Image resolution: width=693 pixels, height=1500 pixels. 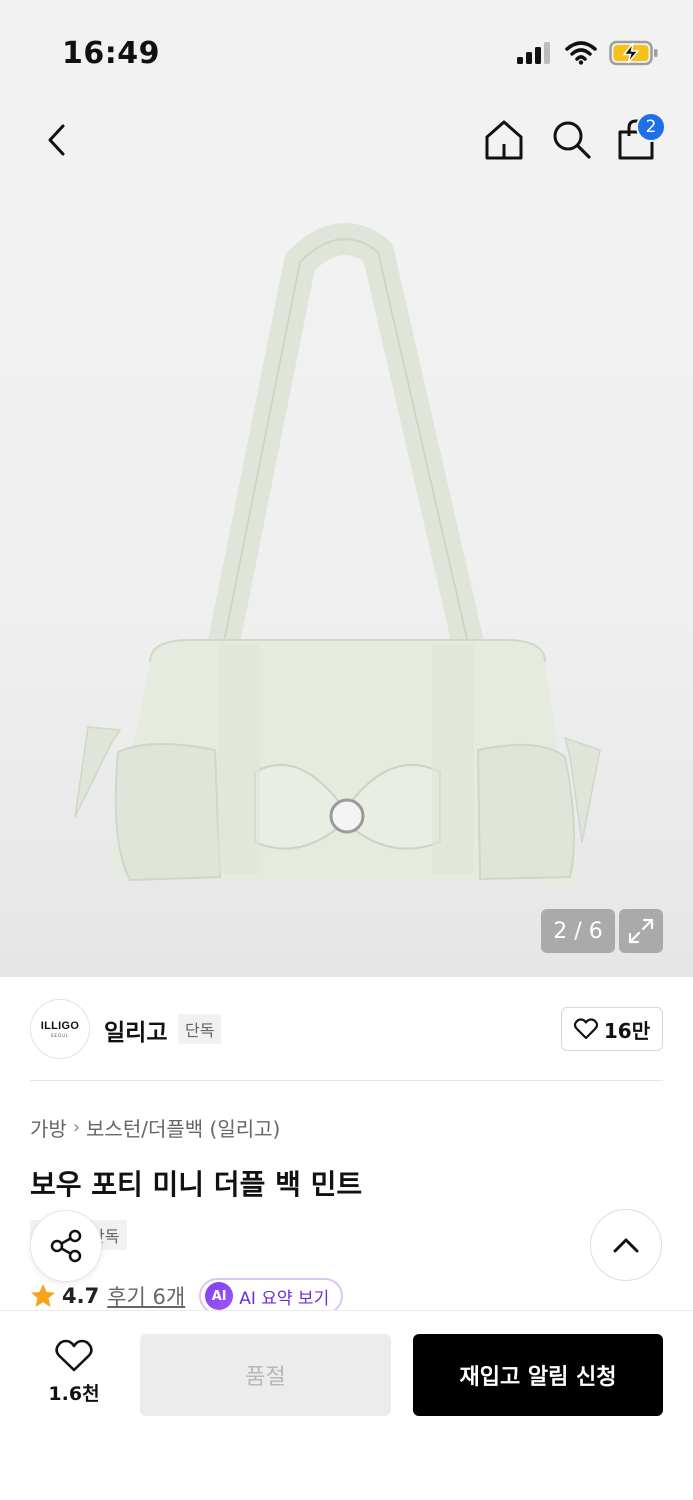 I want to click on bottom-action-bar: 1.6천 품절 재입고 알림 신청, so click(x=346, y=1405).